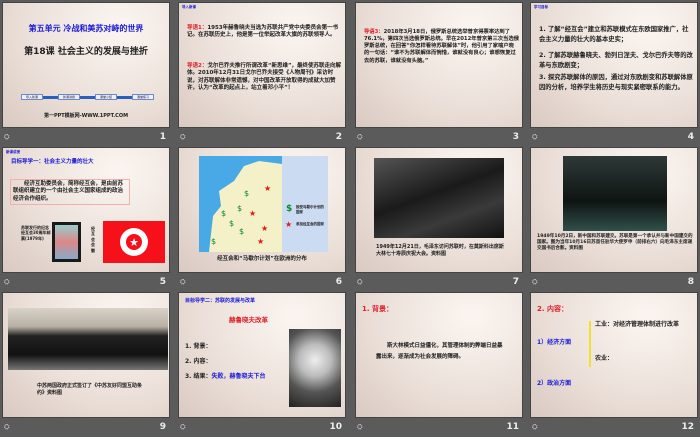 The width and height of the screenshot is (700, 437). What do you see at coordinates (197, 28) in the screenshot?
I see `lead-label: 导语1：` at bounding box center [197, 28].